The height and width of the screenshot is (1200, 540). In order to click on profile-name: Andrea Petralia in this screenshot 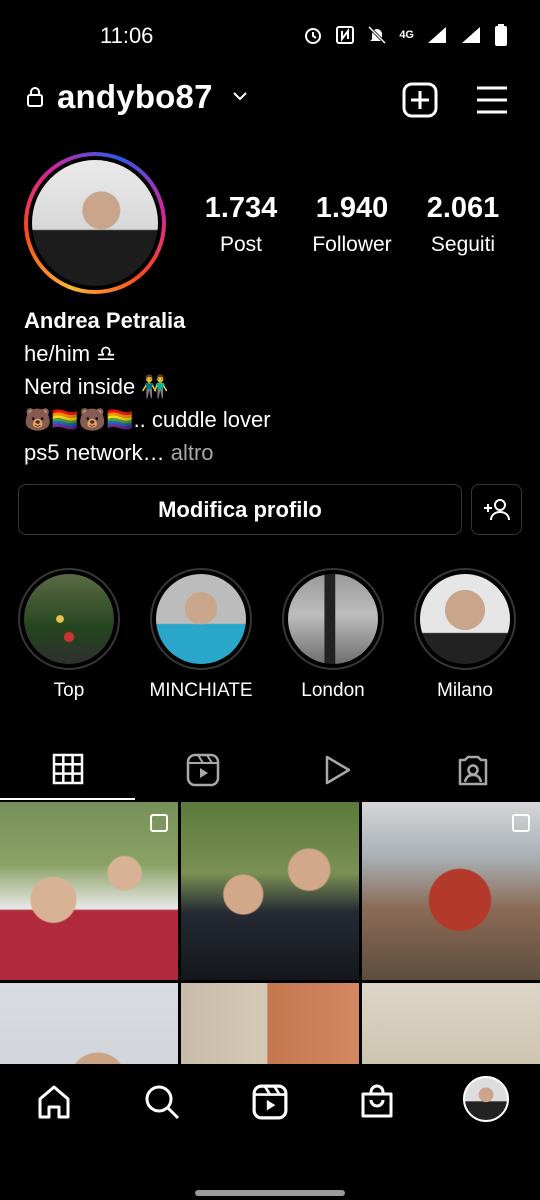, I will do `click(105, 320)`.